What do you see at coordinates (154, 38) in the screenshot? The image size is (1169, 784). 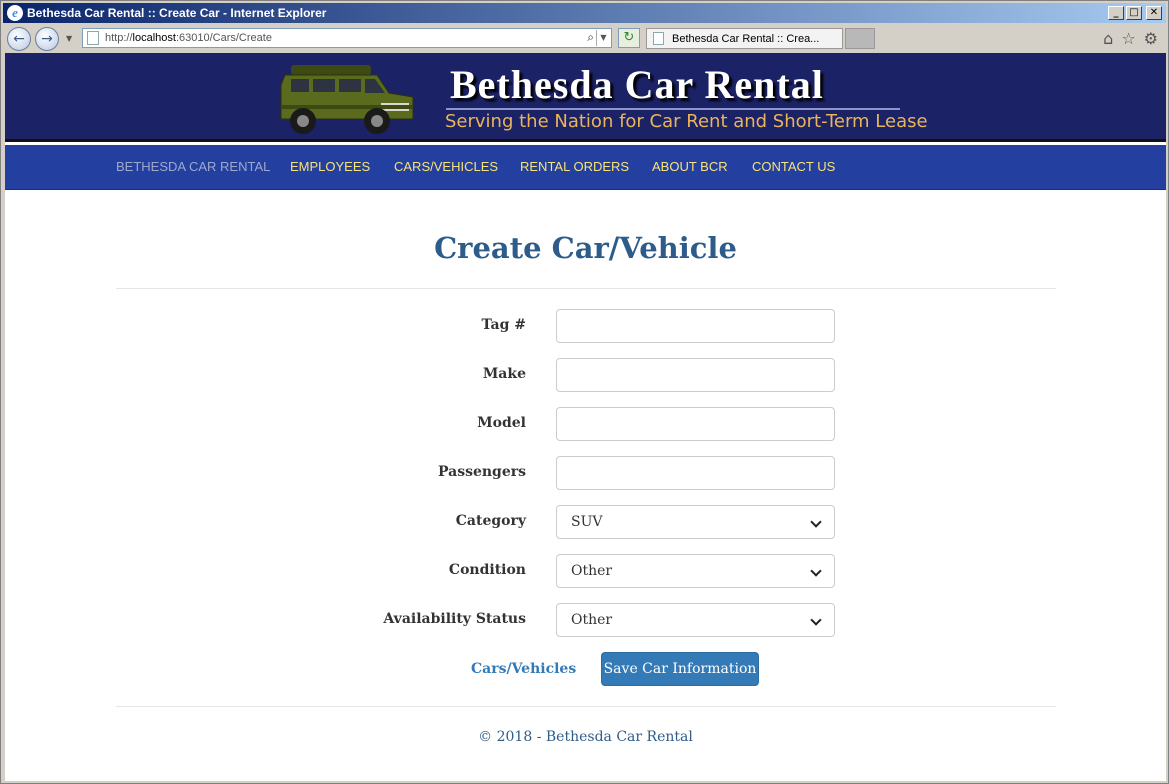 I see `url-host: localhost` at bounding box center [154, 38].